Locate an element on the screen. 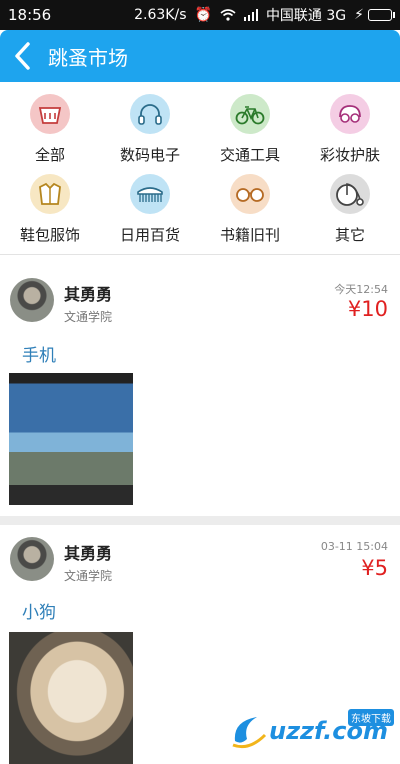 The width and height of the screenshot is (400, 764). category-label: 全部 is located at coordinates (49, 155).